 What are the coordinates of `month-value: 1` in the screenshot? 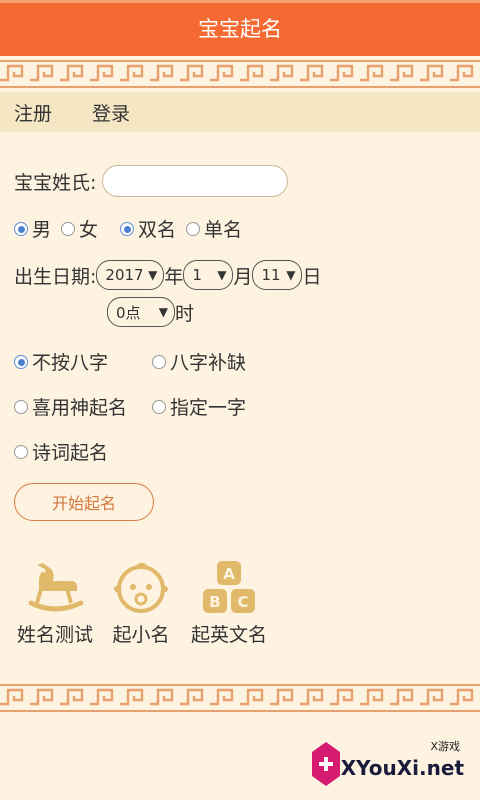 It's located at (197, 275).